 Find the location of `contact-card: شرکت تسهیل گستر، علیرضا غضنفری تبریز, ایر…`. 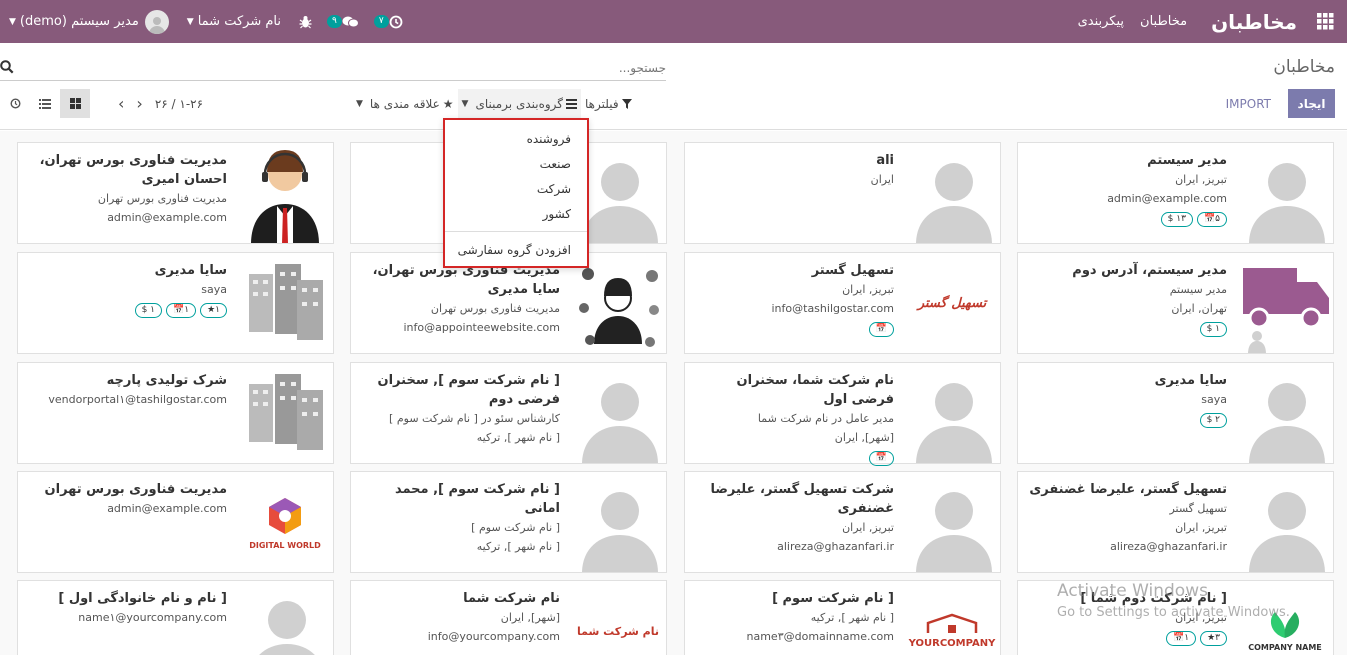

contact-card: شرکت تسهیل گستر، علیرضا غضنفری تبریز, ایر… is located at coordinates (842, 522).